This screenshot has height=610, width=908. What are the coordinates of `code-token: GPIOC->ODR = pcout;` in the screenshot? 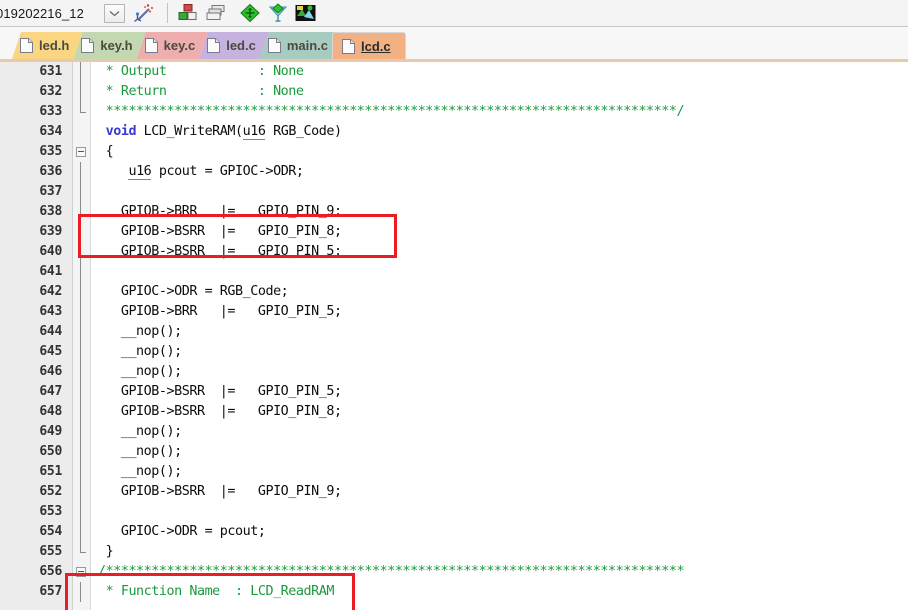 It's located at (182, 531).